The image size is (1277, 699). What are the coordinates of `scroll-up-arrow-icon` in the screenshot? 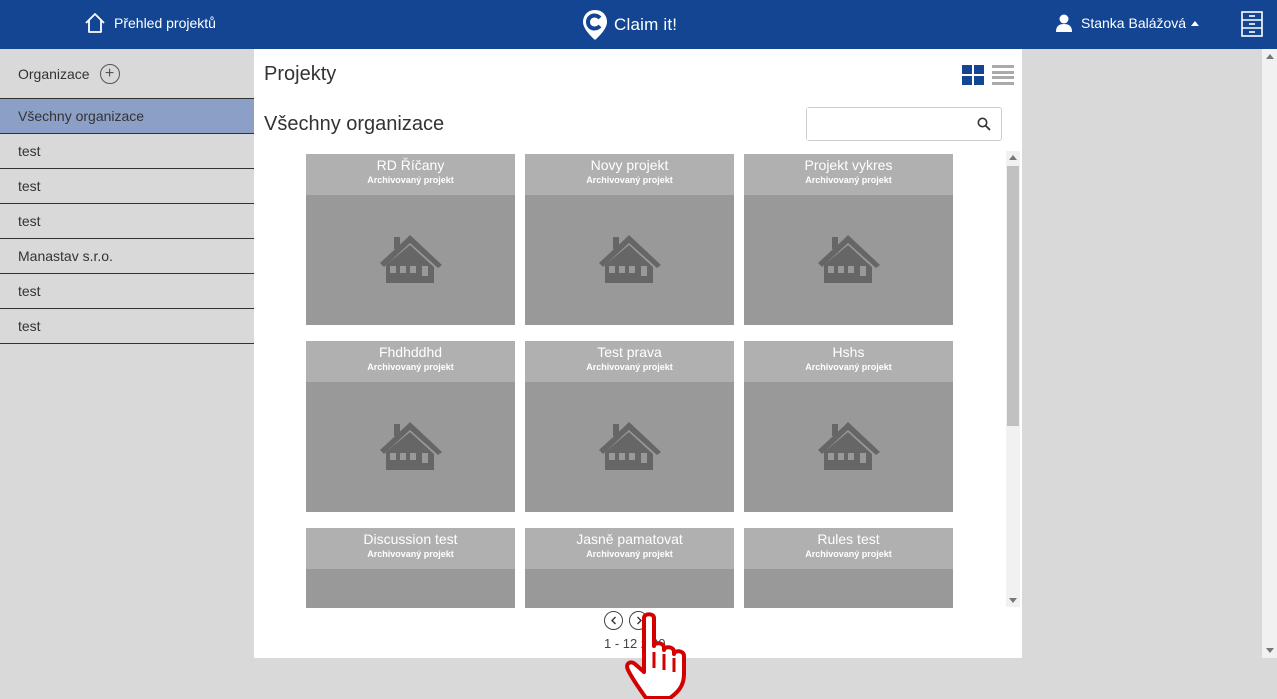 It's located at (1013, 157).